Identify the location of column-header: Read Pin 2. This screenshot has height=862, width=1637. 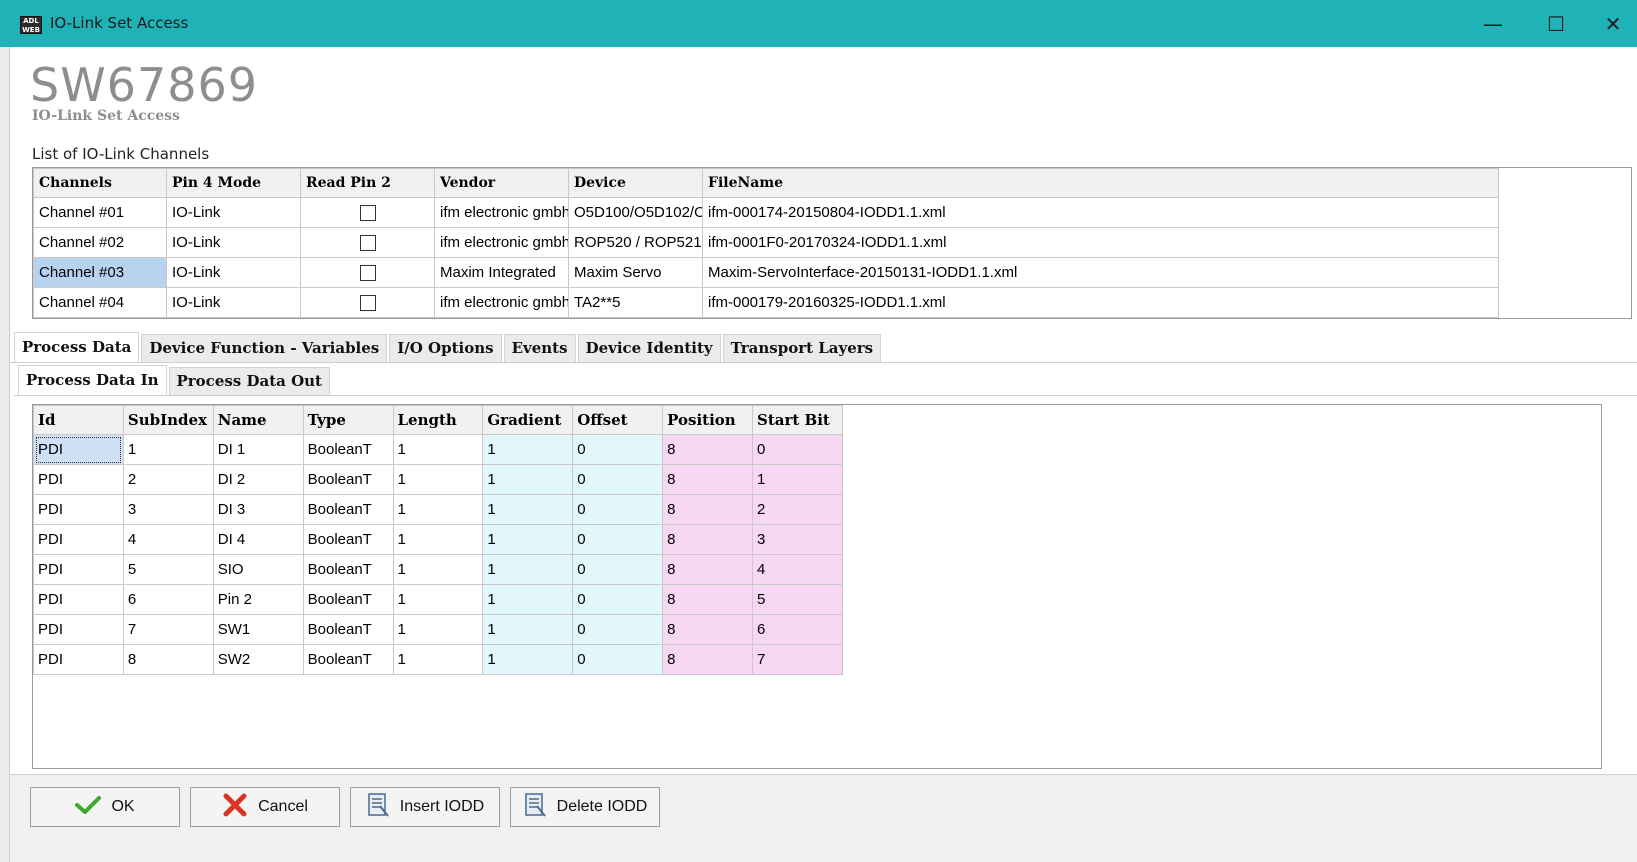
(367, 183).